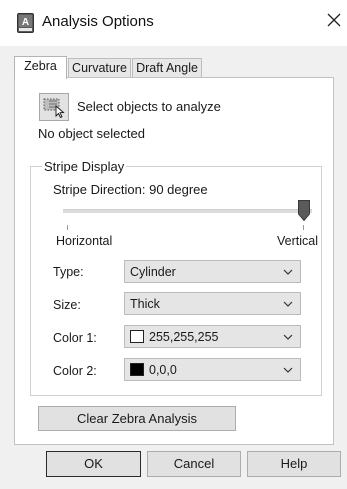 The width and height of the screenshot is (347, 489). What do you see at coordinates (212, 369) in the screenshot?
I see `color2-dropdown: 0,0,0` at bounding box center [212, 369].